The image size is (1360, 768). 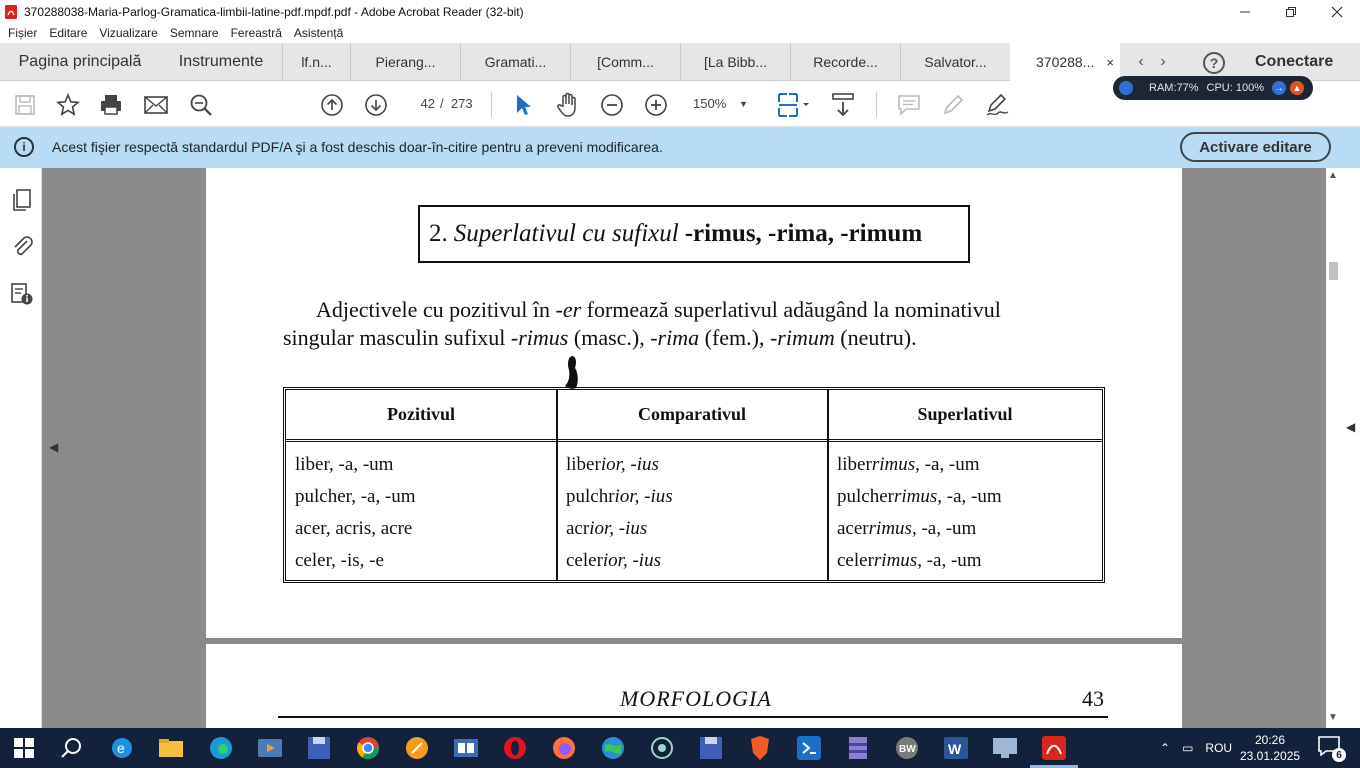 What do you see at coordinates (156, 105) in the screenshot?
I see `email-icon` at bounding box center [156, 105].